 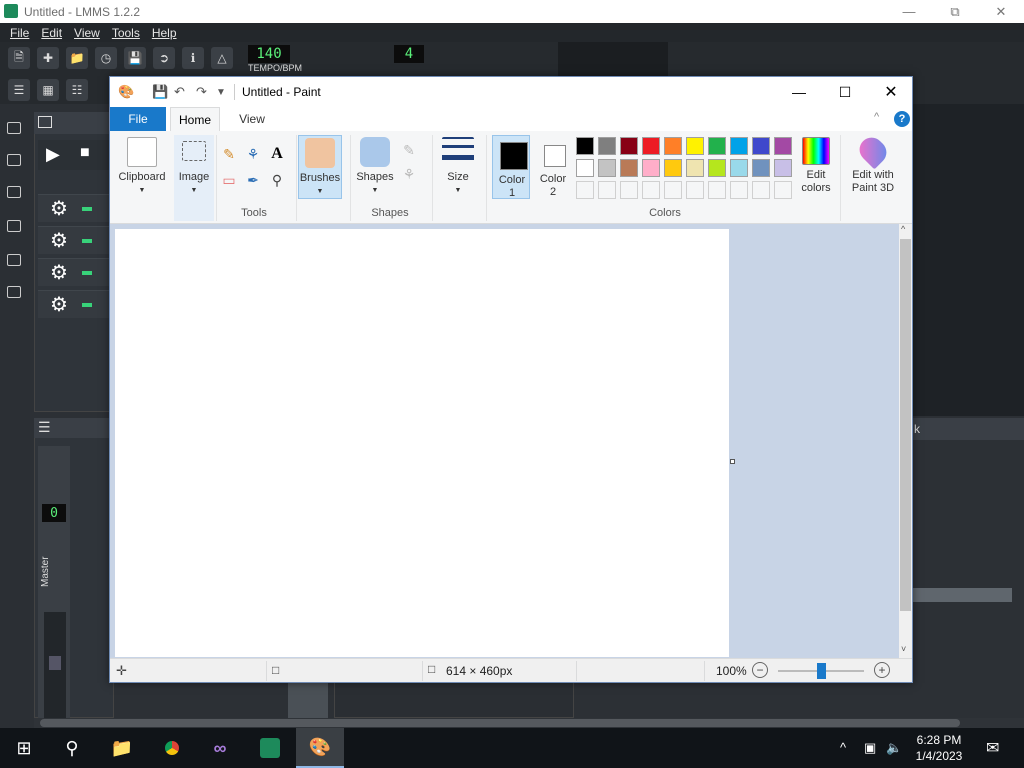 I want to click on customize-qat-icon: ▼, so click(x=221, y=92).